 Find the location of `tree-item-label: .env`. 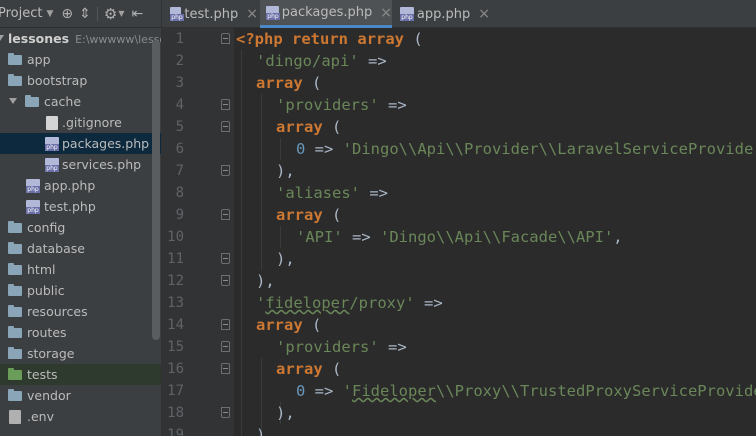

tree-item-label: .env is located at coordinates (40, 416).